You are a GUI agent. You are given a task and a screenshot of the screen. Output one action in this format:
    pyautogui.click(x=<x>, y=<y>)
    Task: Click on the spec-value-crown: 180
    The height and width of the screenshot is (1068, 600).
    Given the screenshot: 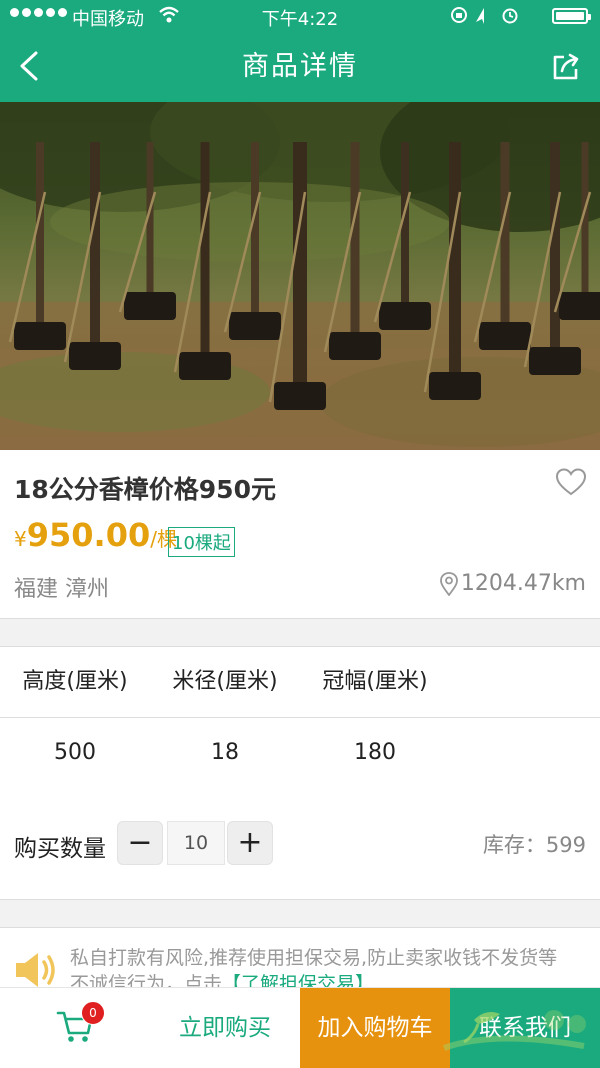 What is the action you would take?
    pyautogui.click(x=375, y=752)
    